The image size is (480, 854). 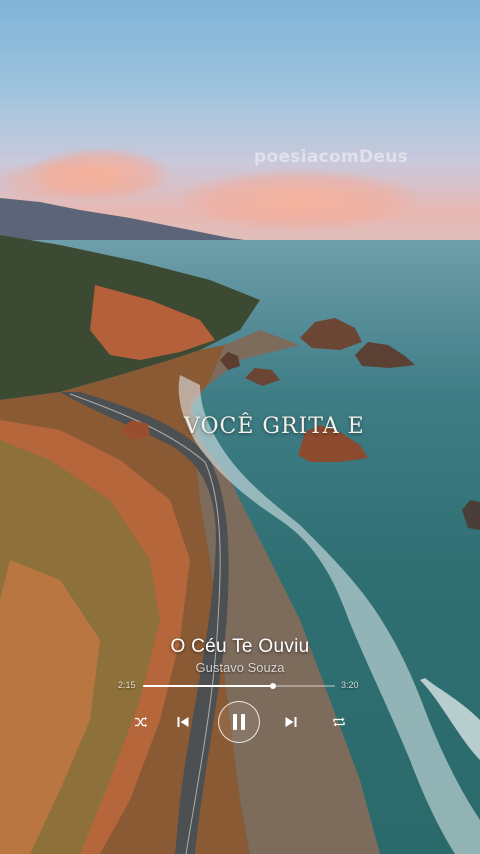 I want to click on next-button, so click(x=291, y=722).